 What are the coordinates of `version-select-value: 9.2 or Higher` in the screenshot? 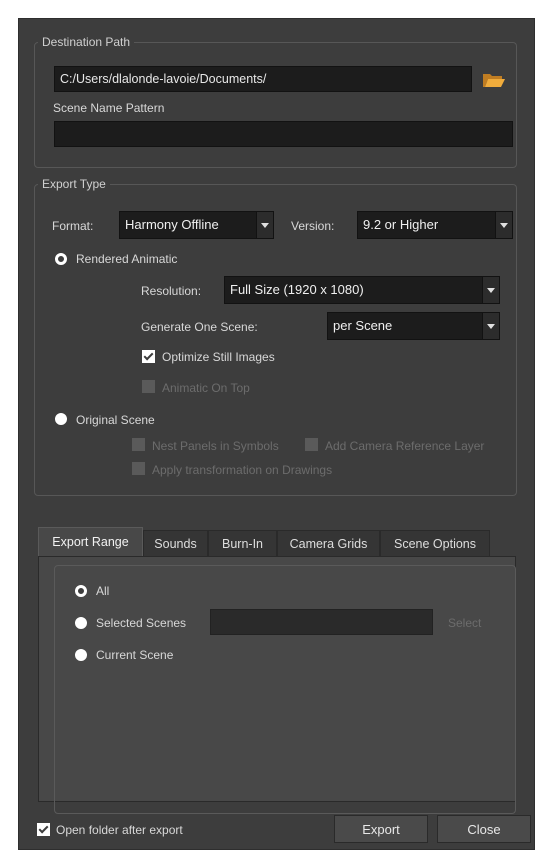 It's located at (401, 224).